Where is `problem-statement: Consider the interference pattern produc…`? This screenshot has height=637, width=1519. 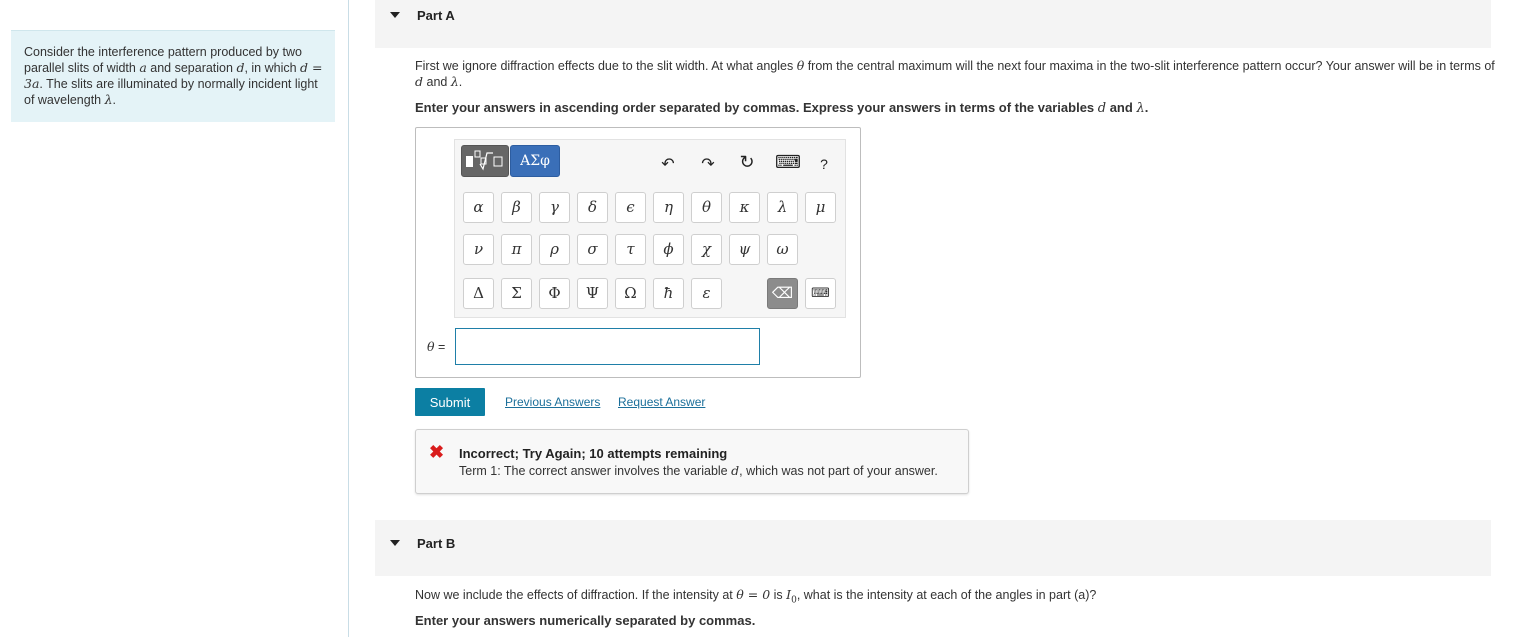 problem-statement: Consider the interference pattern produc… is located at coordinates (173, 76).